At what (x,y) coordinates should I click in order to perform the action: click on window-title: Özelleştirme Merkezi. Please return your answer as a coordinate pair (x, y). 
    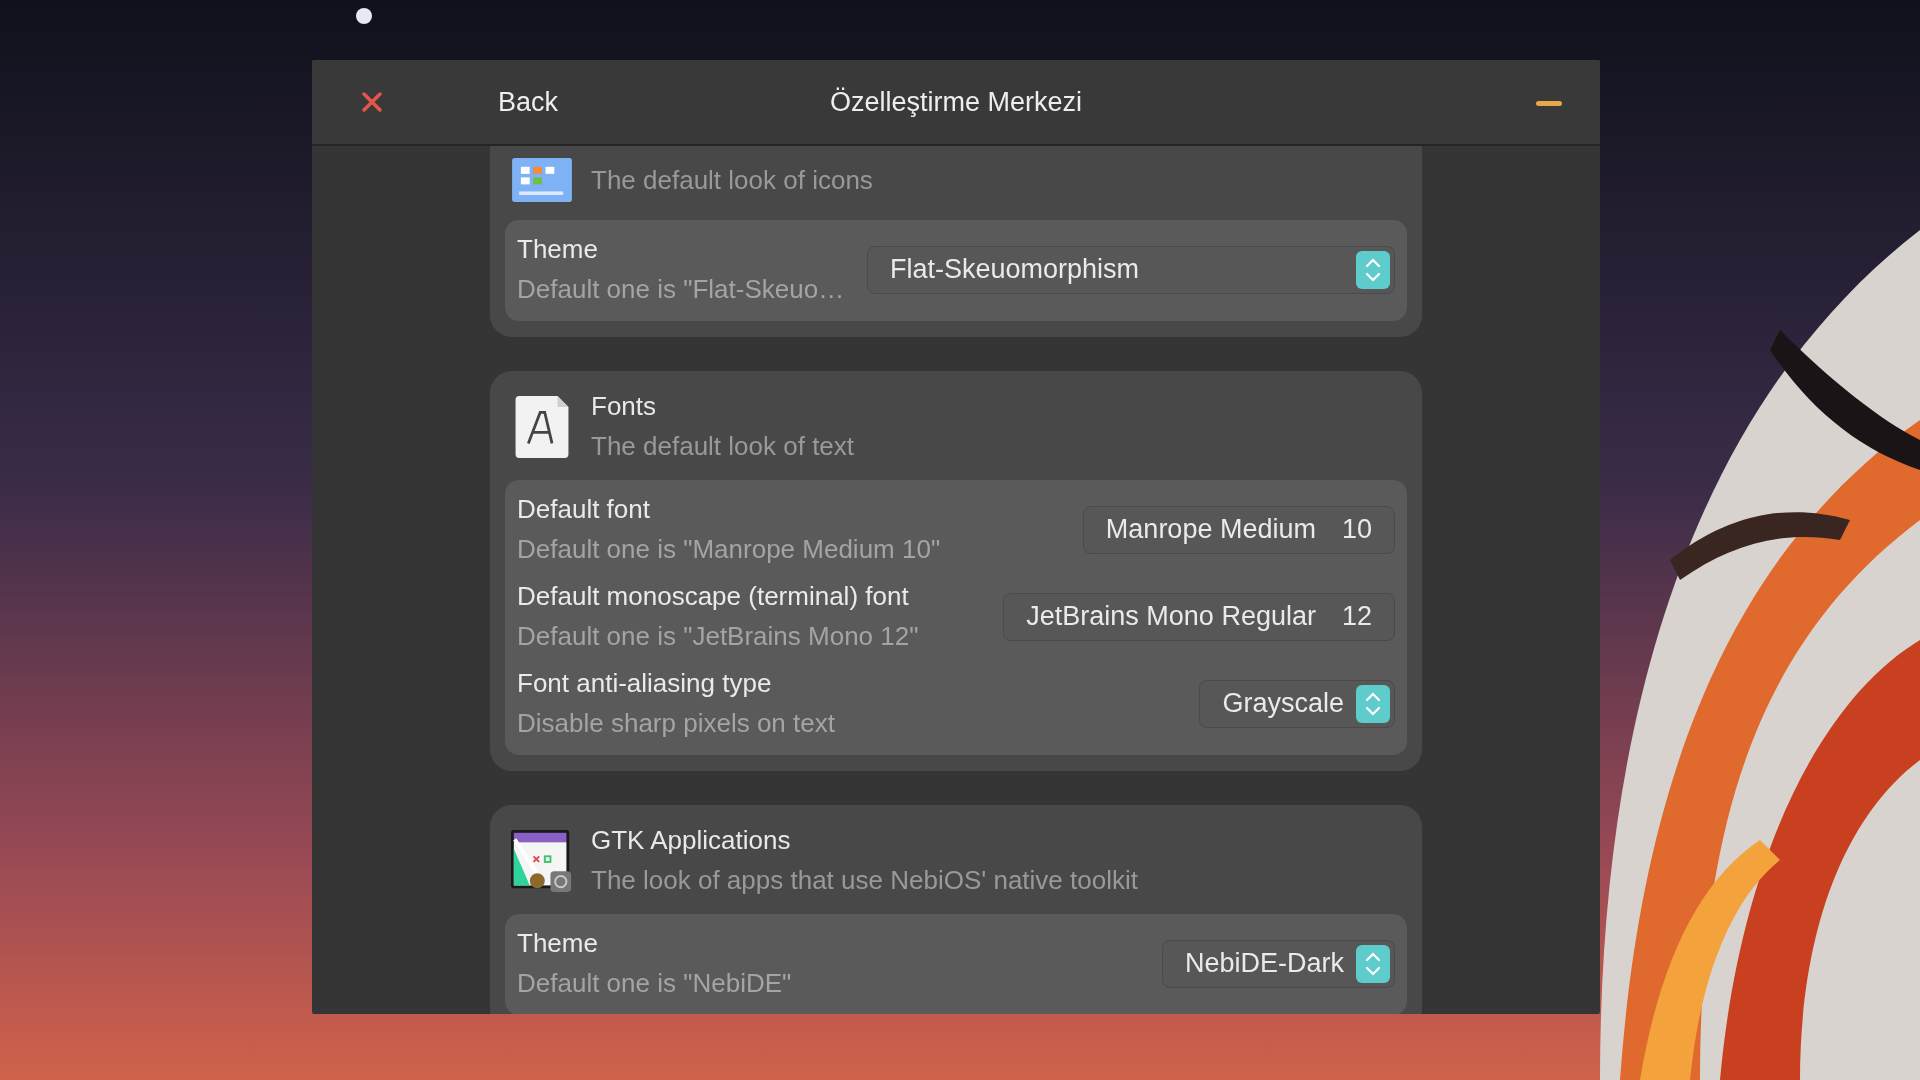
    Looking at the image, I should click on (955, 102).